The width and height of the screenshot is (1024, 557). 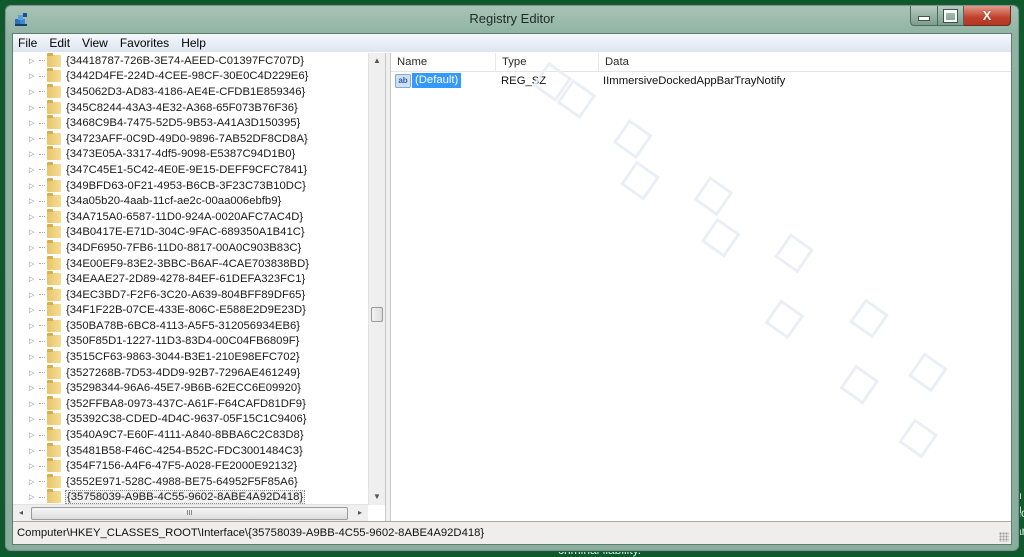 What do you see at coordinates (28, 43) in the screenshot?
I see `menu-file: File` at bounding box center [28, 43].